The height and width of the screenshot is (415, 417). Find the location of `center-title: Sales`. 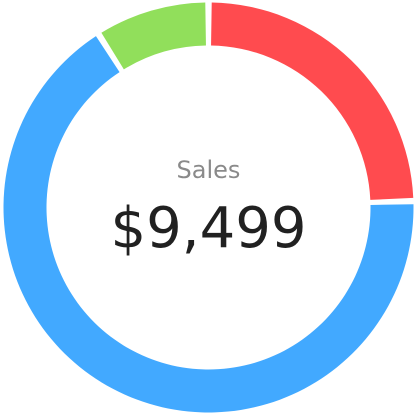

center-title: Sales is located at coordinates (208, 170).